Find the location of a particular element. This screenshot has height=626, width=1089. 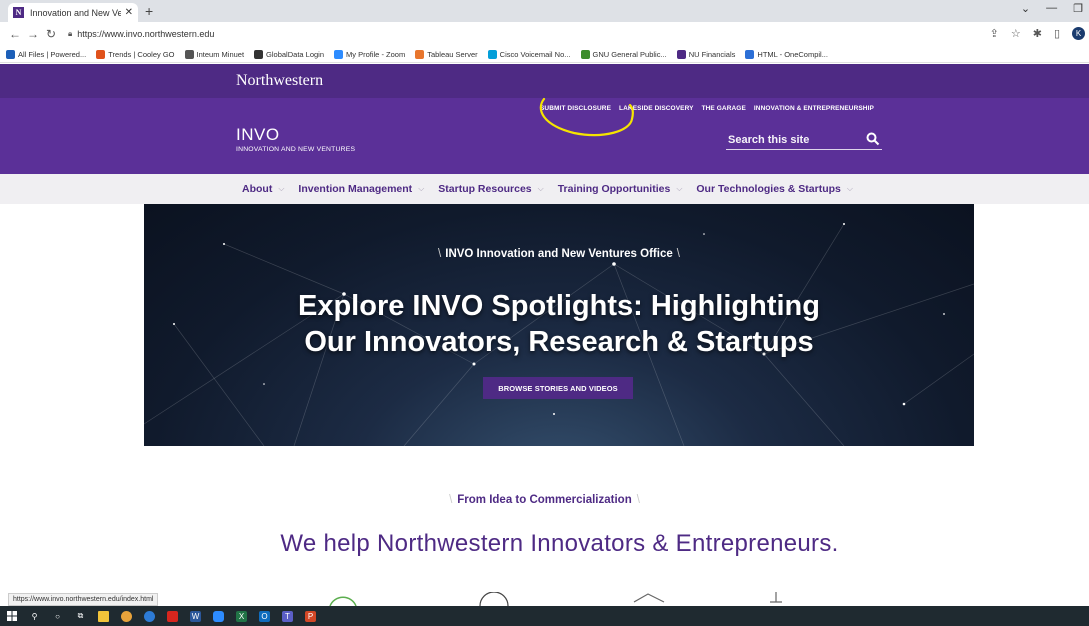

search-icon: ⚲ is located at coordinates (34, 616).